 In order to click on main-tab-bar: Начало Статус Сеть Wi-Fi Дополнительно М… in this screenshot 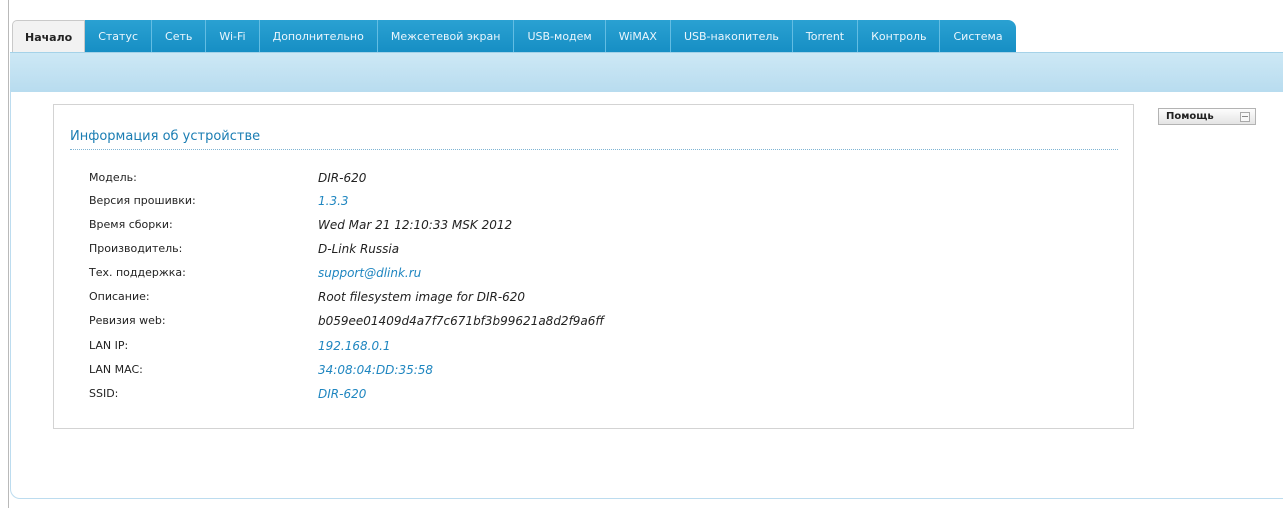, I will do `click(514, 36)`.